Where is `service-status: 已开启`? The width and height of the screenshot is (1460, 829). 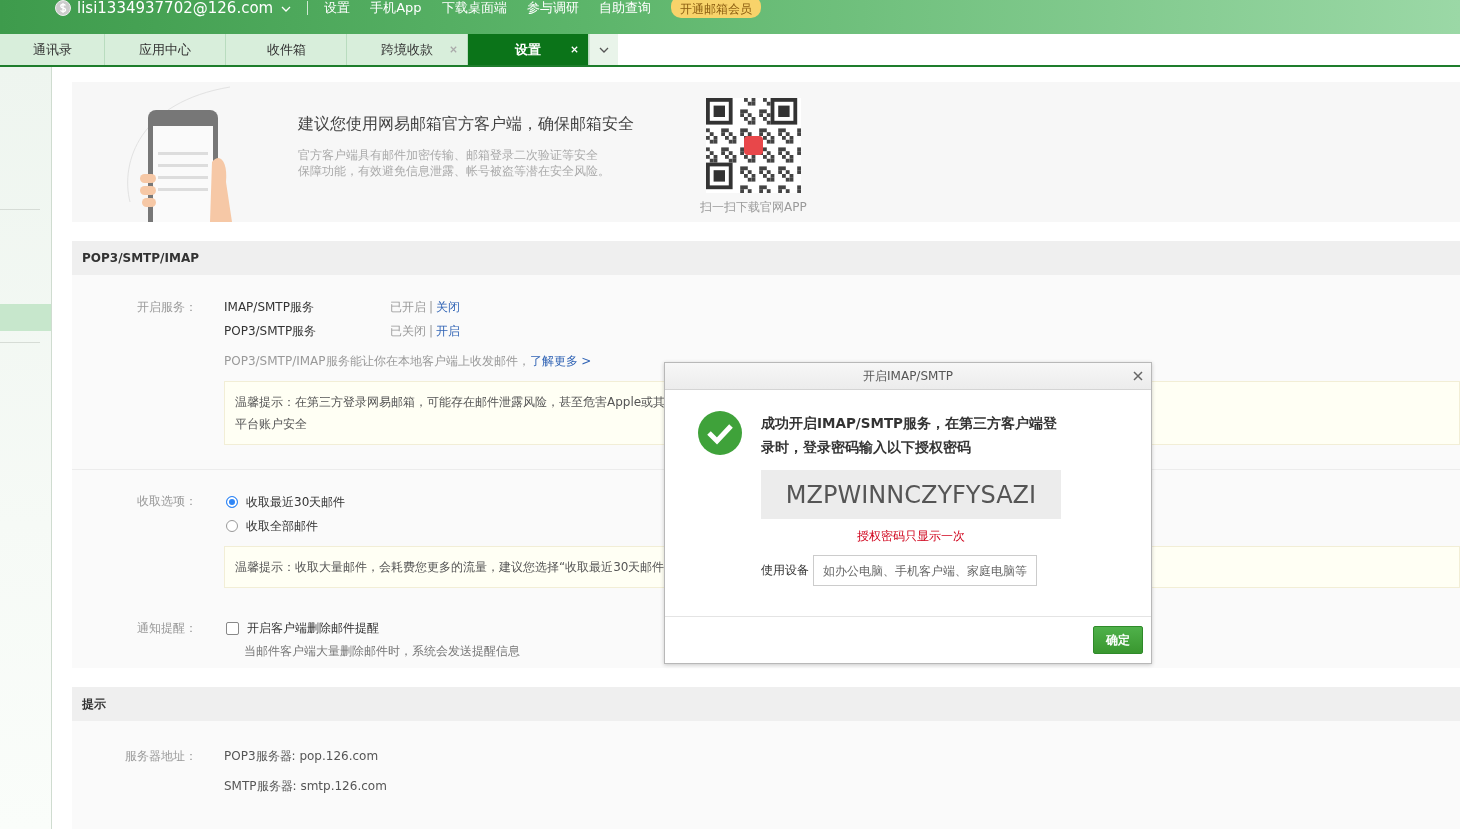 service-status: 已开启 is located at coordinates (408, 307).